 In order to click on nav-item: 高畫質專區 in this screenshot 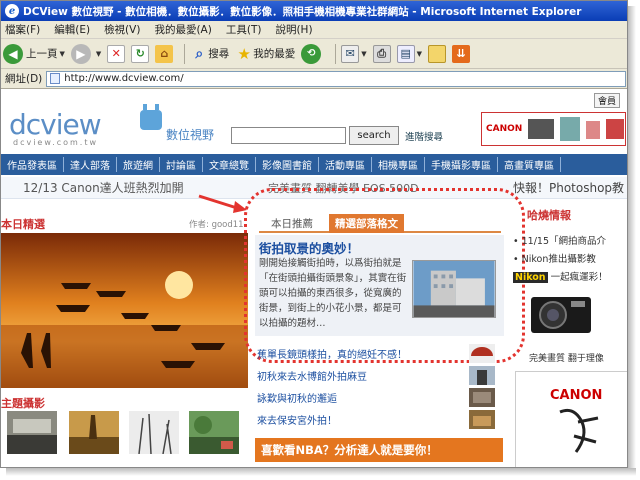, I will do `click(529, 164)`.